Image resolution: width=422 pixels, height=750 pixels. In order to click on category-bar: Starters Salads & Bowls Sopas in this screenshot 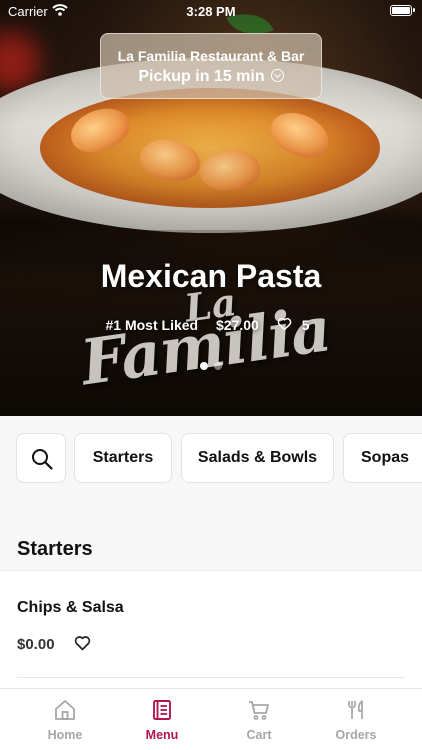, I will do `click(211, 458)`.